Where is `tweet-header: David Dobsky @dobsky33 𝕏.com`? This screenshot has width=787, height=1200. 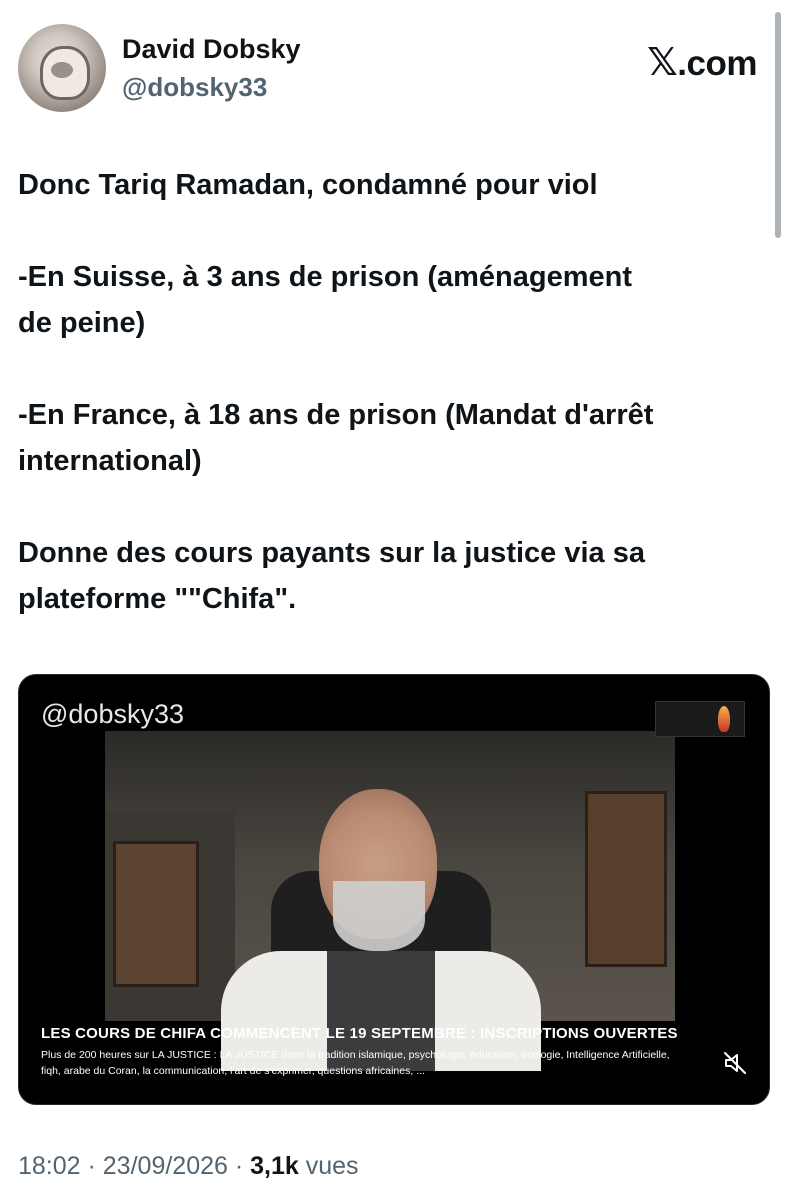 tweet-header: David Dobsky @dobsky33 𝕏.com is located at coordinates (387, 69).